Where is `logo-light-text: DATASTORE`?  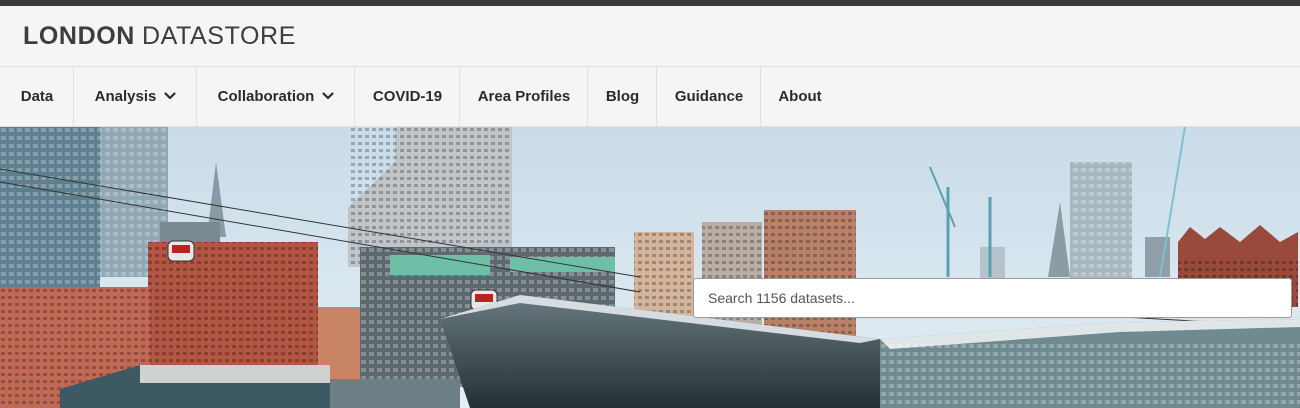 logo-light-text: DATASTORE is located at coordinates (218, 36).